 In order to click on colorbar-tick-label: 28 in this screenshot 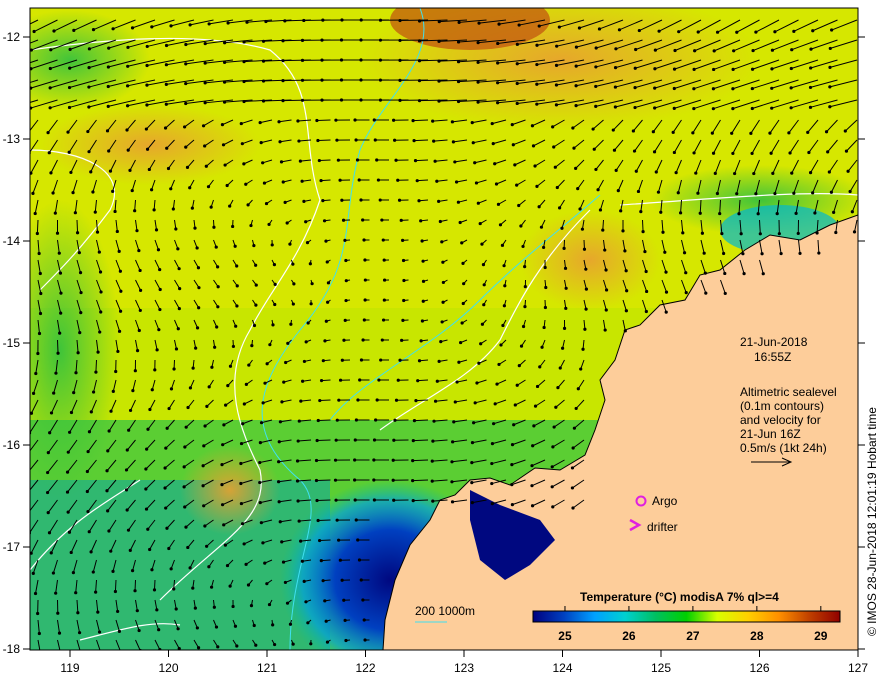, I will do `click(757, 636)`.